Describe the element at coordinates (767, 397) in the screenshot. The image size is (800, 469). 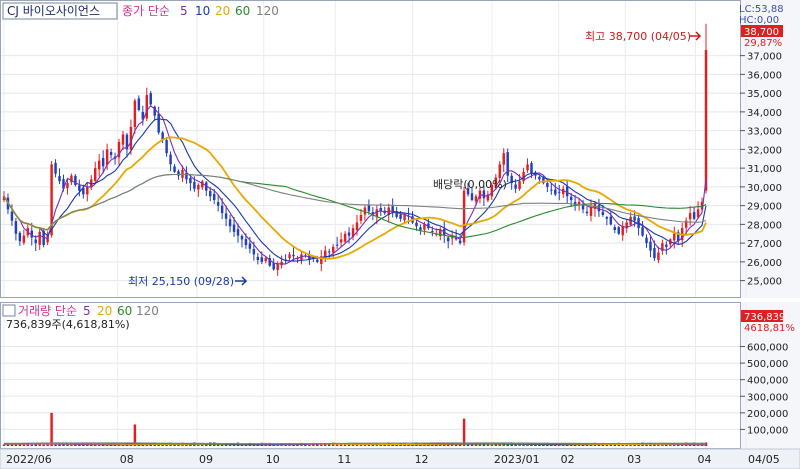
I see `volume-tick-label: 300,000` at that location.